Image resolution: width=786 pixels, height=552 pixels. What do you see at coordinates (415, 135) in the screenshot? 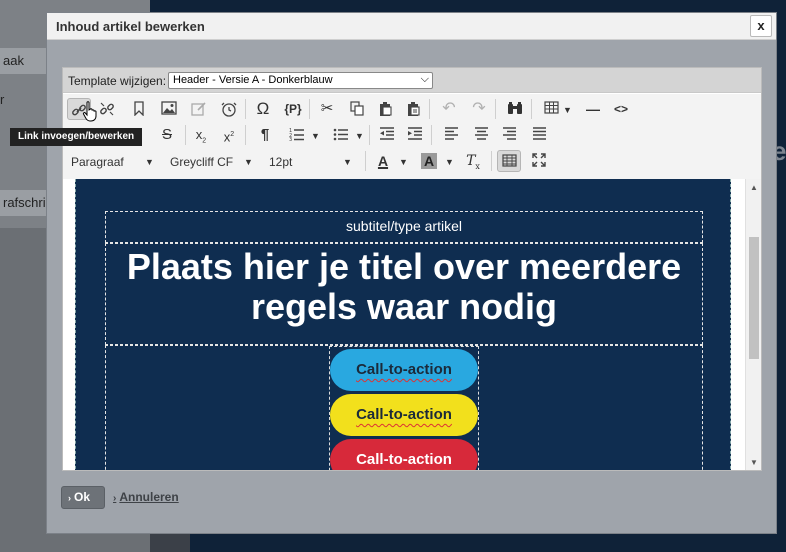
I see `indent-icon` at bounding box center [415, 135].